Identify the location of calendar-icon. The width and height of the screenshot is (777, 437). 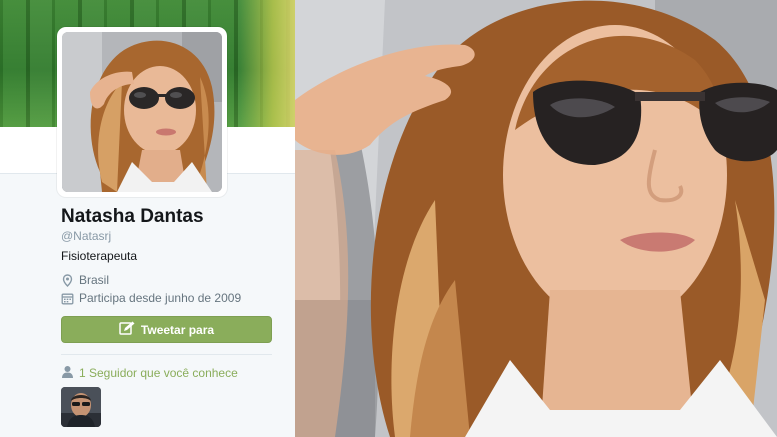
(67, 298).